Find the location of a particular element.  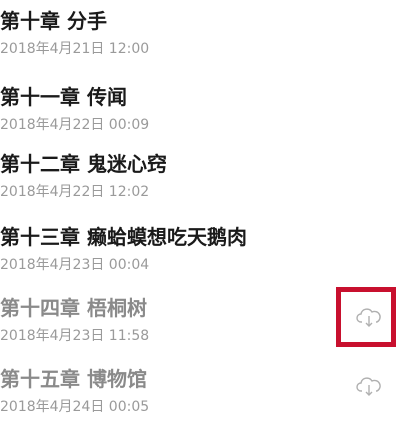

highlight-box is located at coordinates (366, 317).